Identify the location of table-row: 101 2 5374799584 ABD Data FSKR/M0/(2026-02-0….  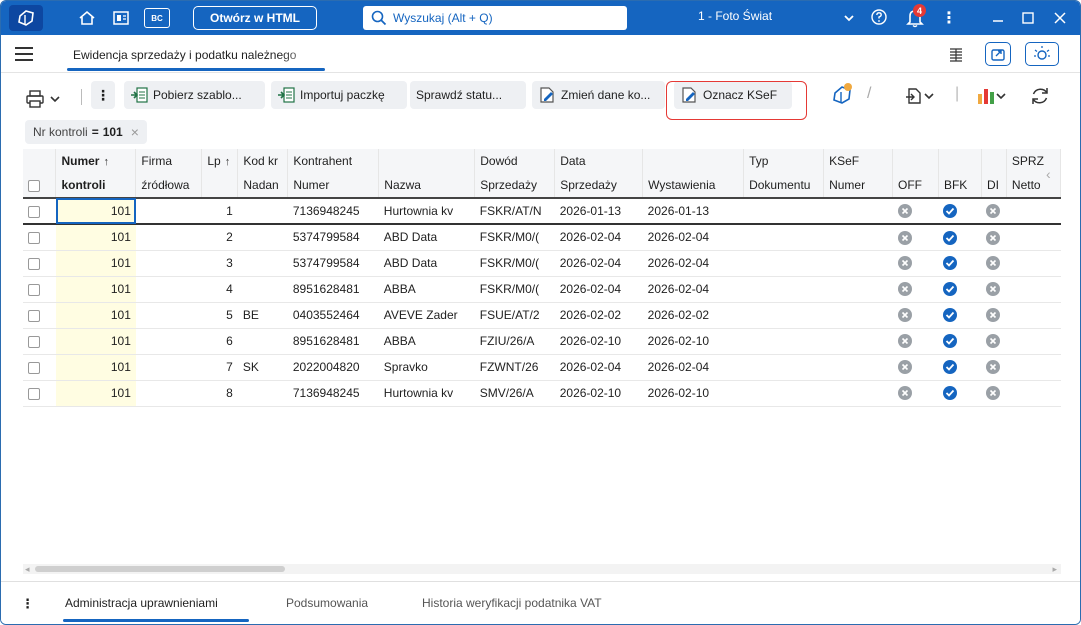
(542, 237).